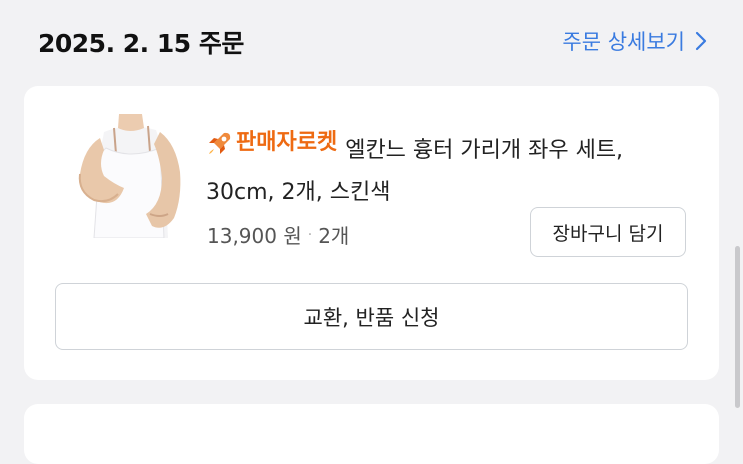  What do you see at coordinates (371, 316) in the screenshot?
I see `exchange-return-button: 교환, 반품 신청` at bounding box center [371, 316].